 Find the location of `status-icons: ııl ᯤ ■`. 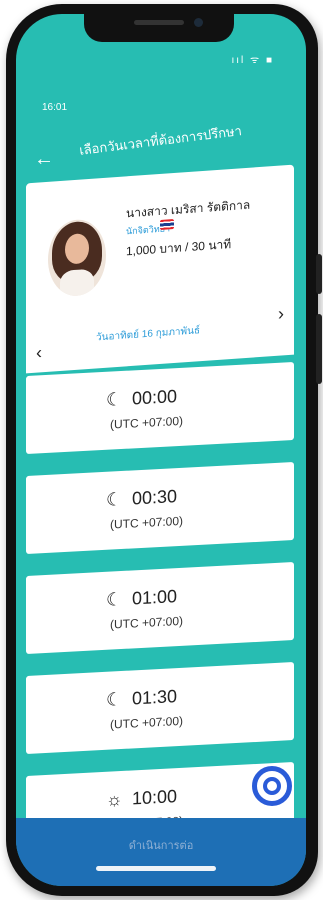

status-icons: ııl ᯤ ■ is located at coordinates (252, 60).